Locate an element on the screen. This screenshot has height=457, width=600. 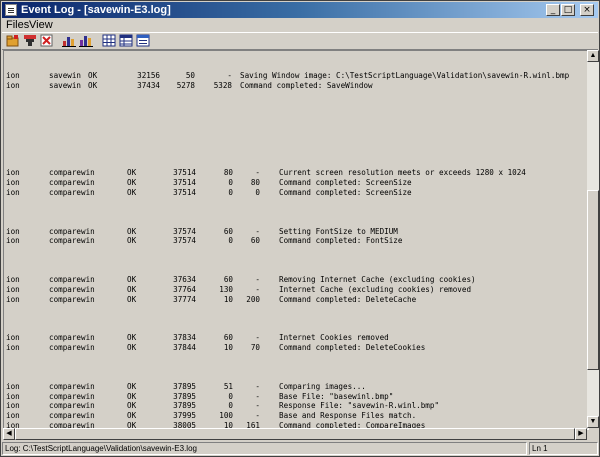
log-cell-c7: Response File: "savewin-R.winl.bmp" is located at coordinates (359, 406).